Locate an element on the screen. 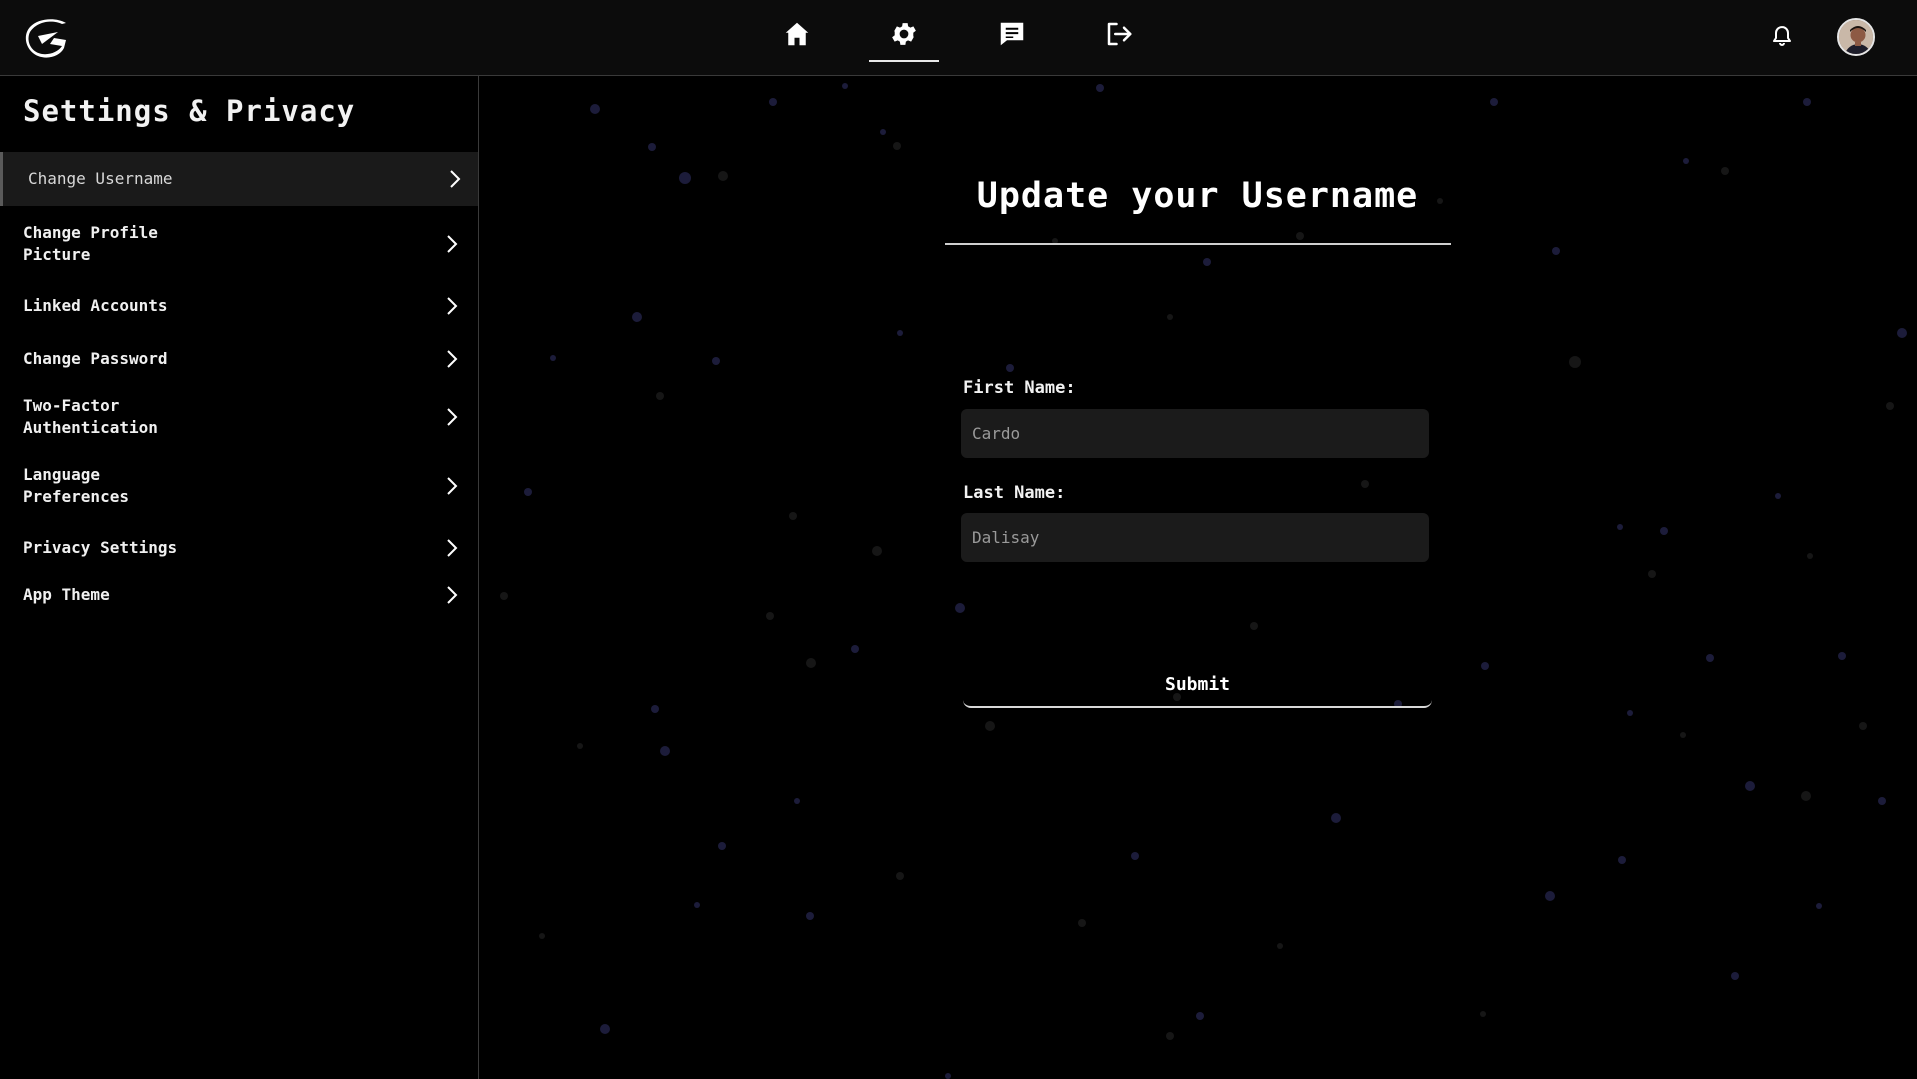 The image size is (1917, 1079). user-avatar is located at coordinates (1856, 37).